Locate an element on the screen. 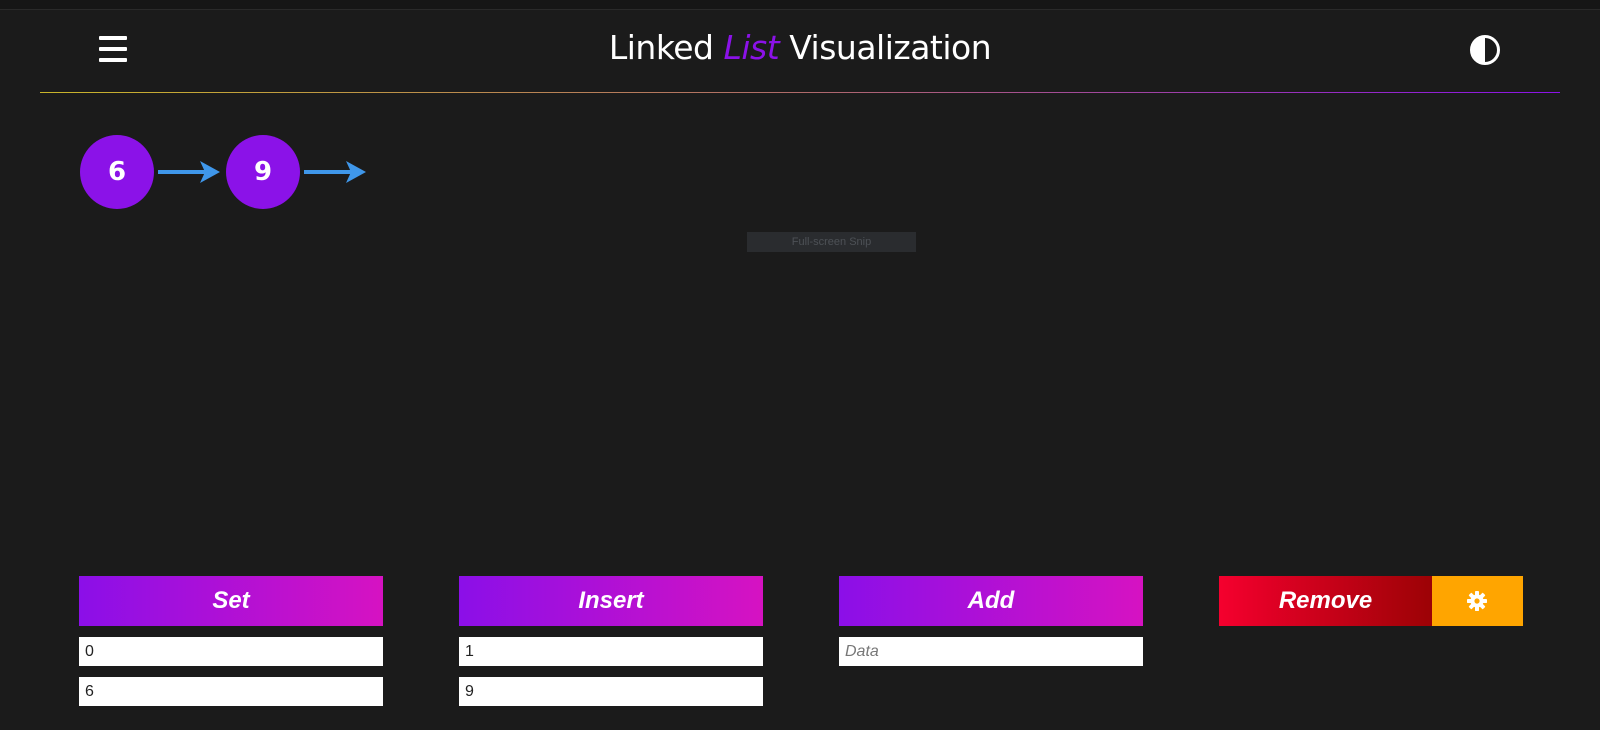  header-divider is located at coordinates (800, 92).